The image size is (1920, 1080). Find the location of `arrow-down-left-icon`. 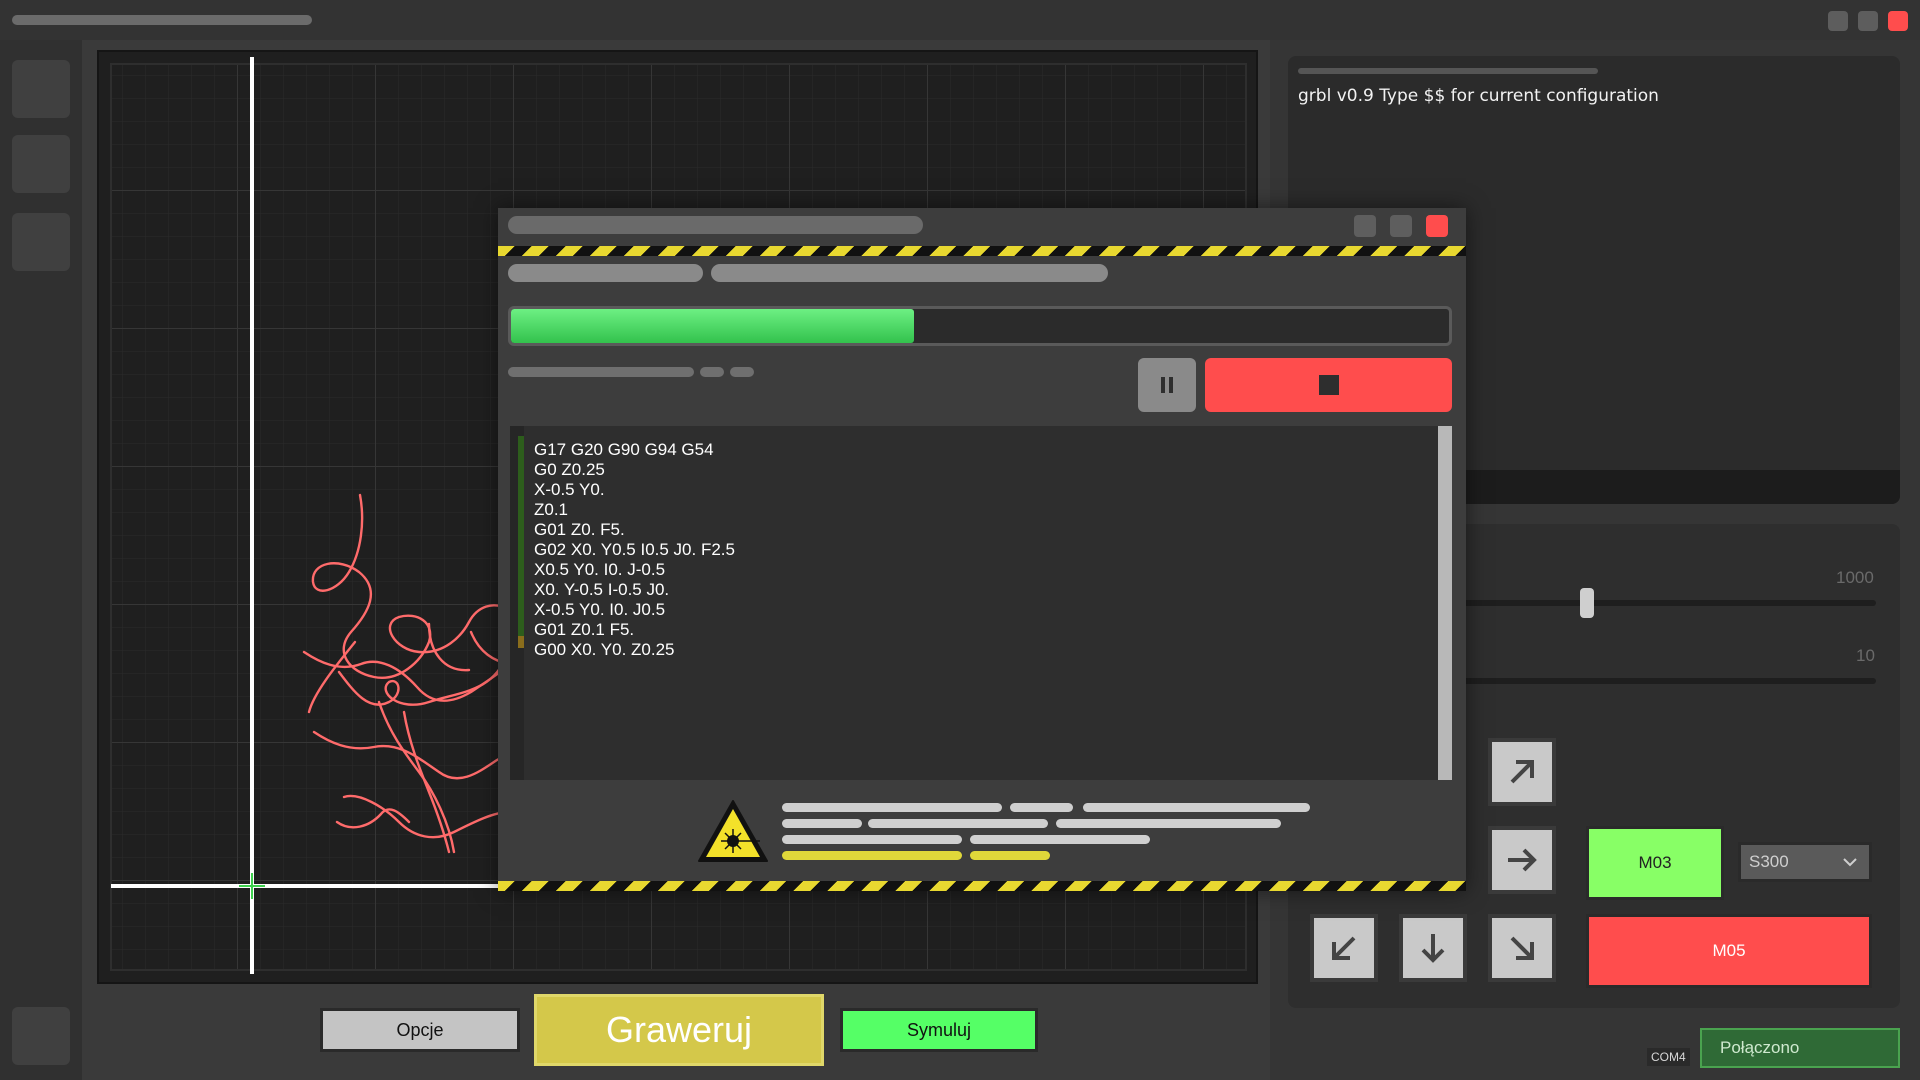

arrow-down-left-icon is located at coordinates (1344, 948).